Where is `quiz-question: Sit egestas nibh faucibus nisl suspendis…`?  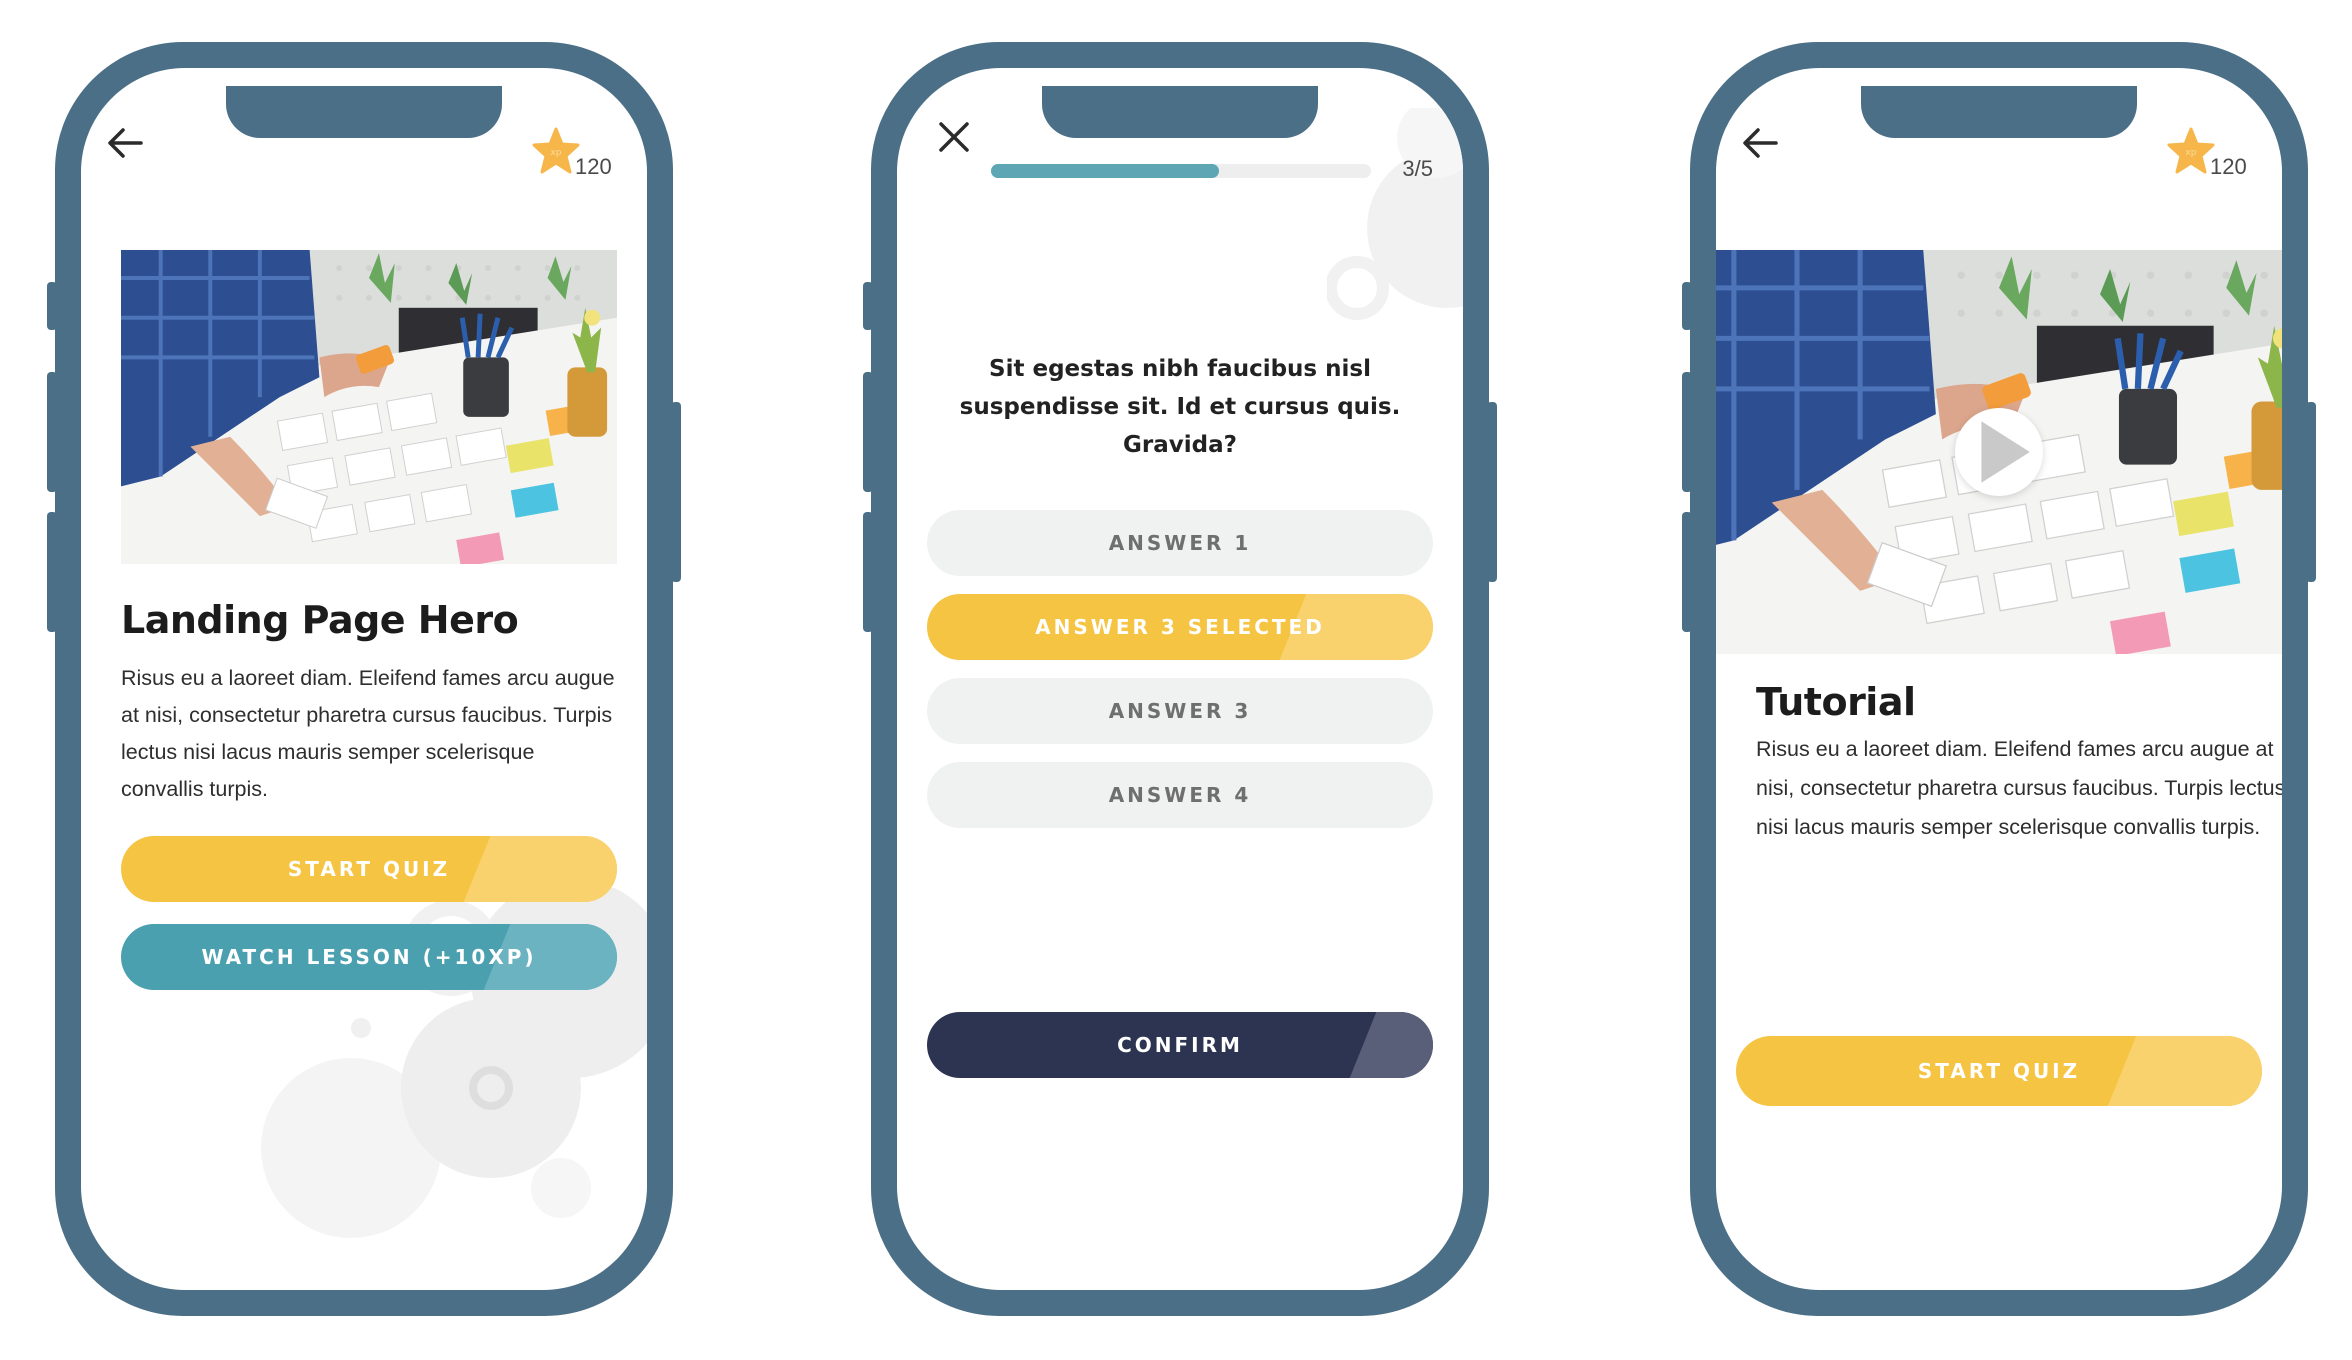 quiz-question: Sit egestas nibh faucibus nisl suspendis… is located at coordinates (1180, 407).